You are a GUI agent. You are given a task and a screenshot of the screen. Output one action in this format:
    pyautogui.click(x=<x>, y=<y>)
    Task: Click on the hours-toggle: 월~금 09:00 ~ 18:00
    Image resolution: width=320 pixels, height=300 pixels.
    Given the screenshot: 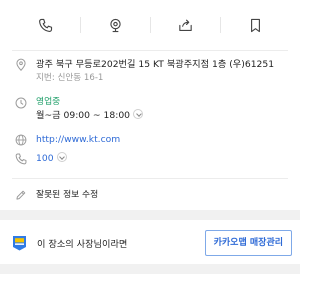 What is the action you would take?
    pyautogui.click(x=90, y=116)
    